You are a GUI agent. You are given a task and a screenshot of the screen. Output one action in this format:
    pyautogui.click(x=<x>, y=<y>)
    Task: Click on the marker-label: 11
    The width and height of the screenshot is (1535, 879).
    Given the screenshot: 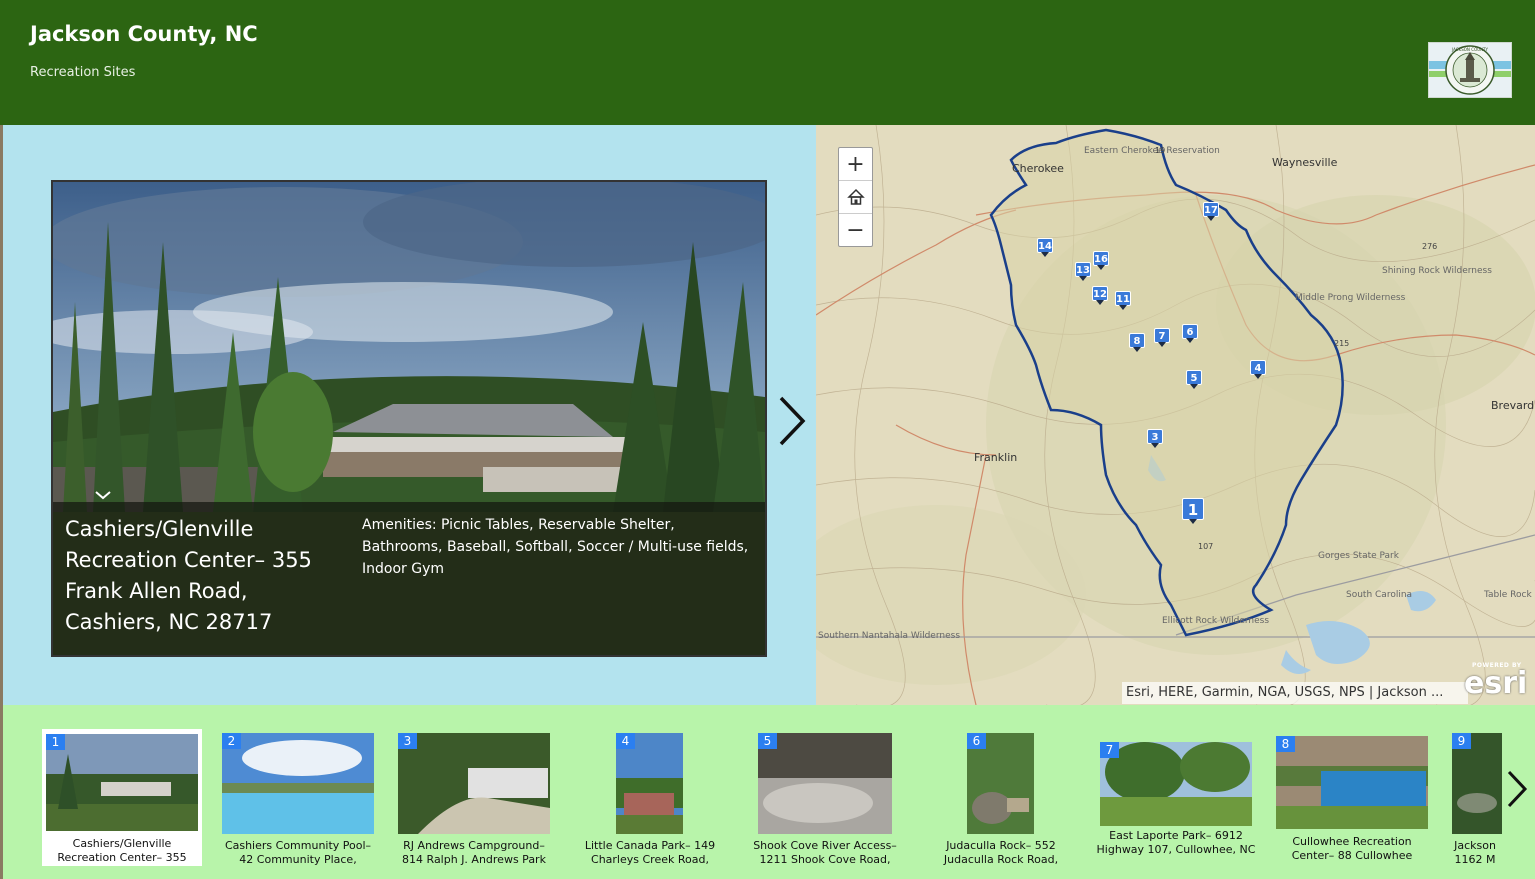 What is the action you would take?
    pyautogui.click(x=1123, y=298)
    